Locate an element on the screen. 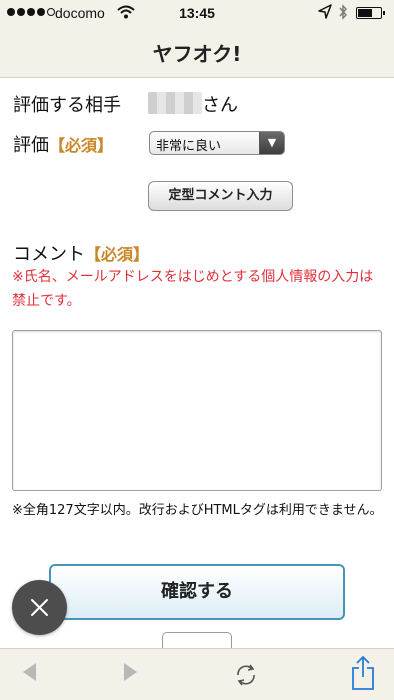 This screenshot has width=394, height=700. forward-arrow-icon is located at coordinates (131, 674).